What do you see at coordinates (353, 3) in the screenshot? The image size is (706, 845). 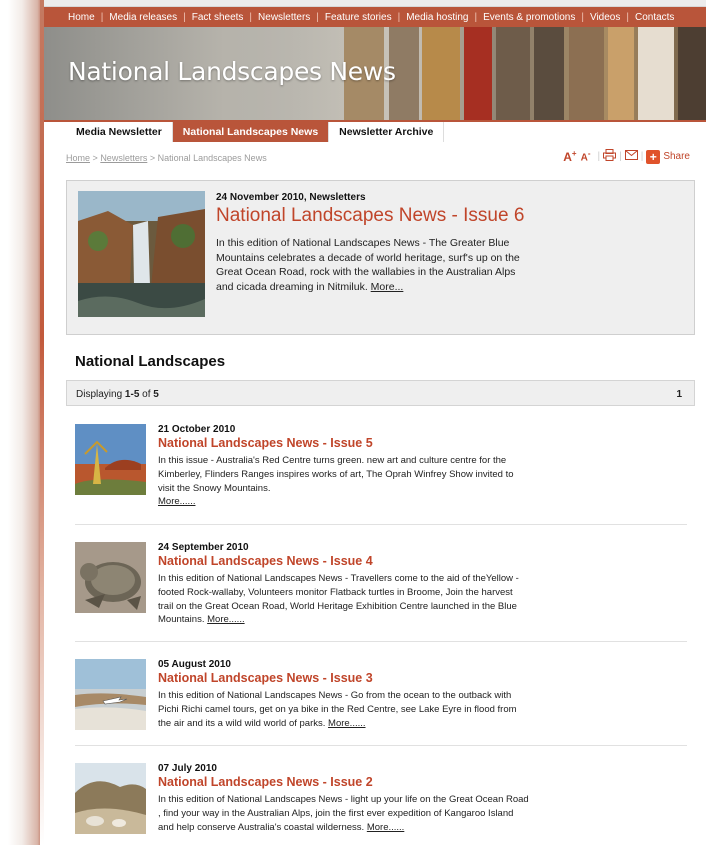 I see `window-top-edge` at bounding box center [353, 3].